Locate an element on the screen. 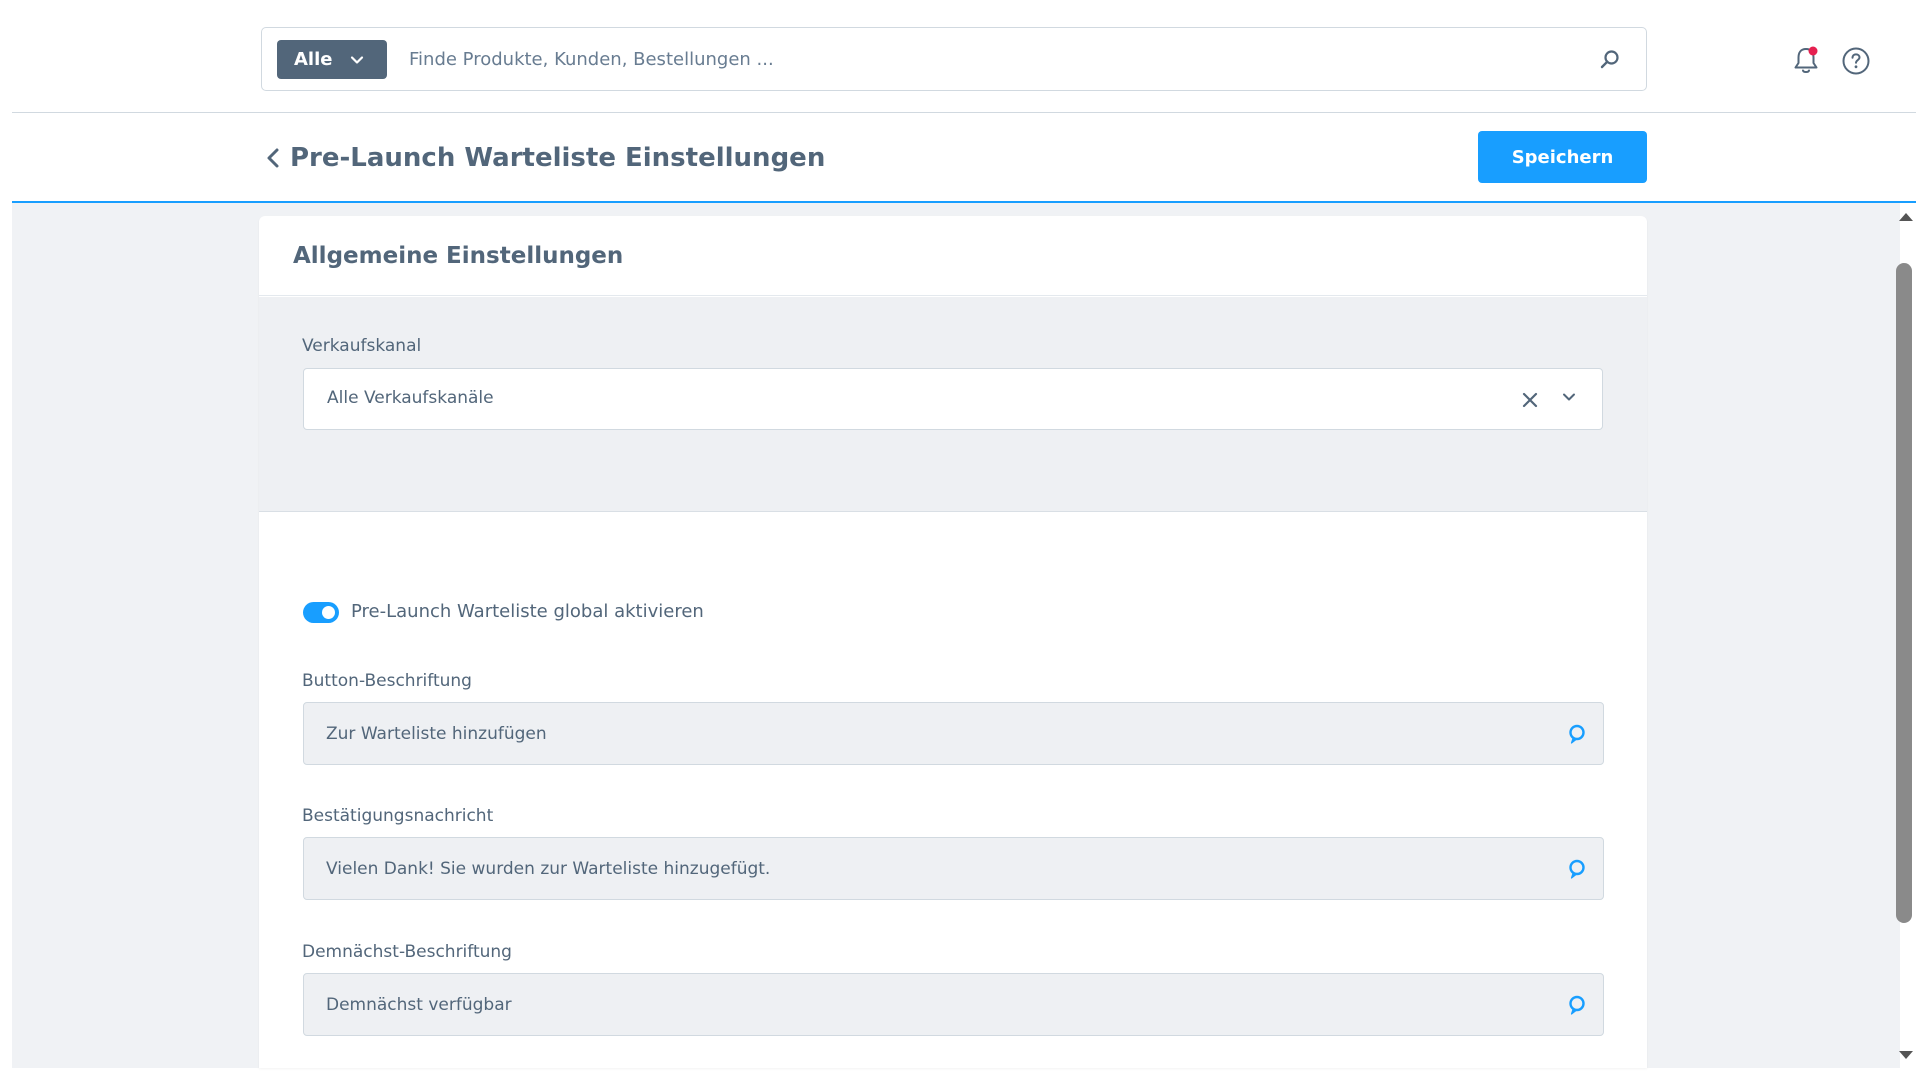 The width and height of the screenshot is (1920, 1080). waitlist-global-toggle-label: Pre-Launch Warteliste global aktivieren is located at coordinates (527, 611).